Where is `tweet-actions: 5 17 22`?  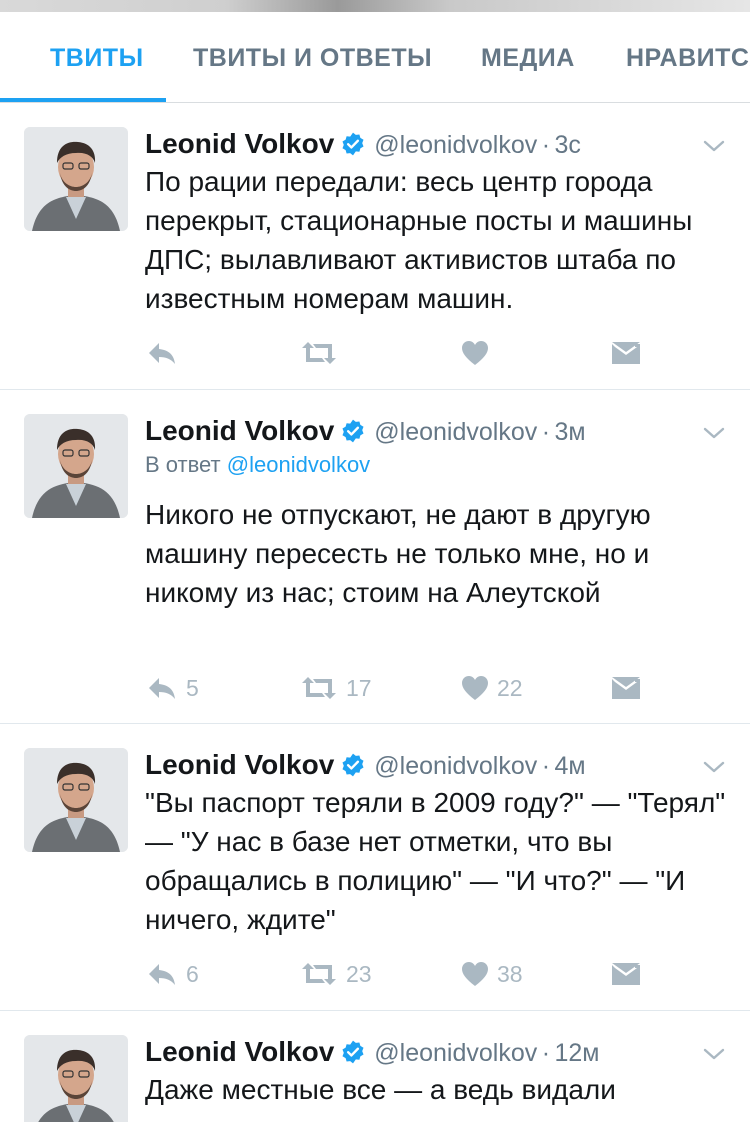
tweet-actions: 5 17 22 is located at coordinates (375, 688).